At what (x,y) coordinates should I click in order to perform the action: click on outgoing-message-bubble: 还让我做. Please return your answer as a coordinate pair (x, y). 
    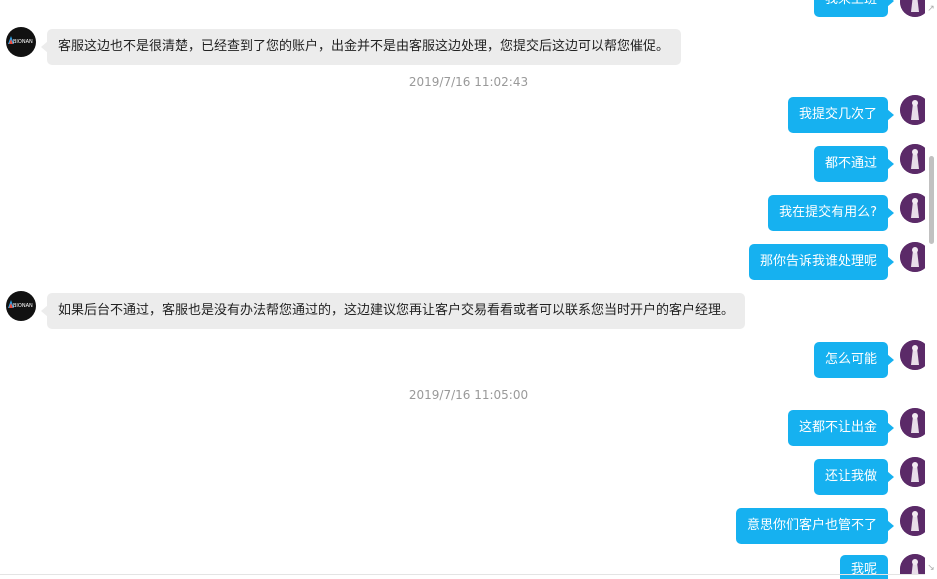
    Looking at the image, I should click on (854, 477).